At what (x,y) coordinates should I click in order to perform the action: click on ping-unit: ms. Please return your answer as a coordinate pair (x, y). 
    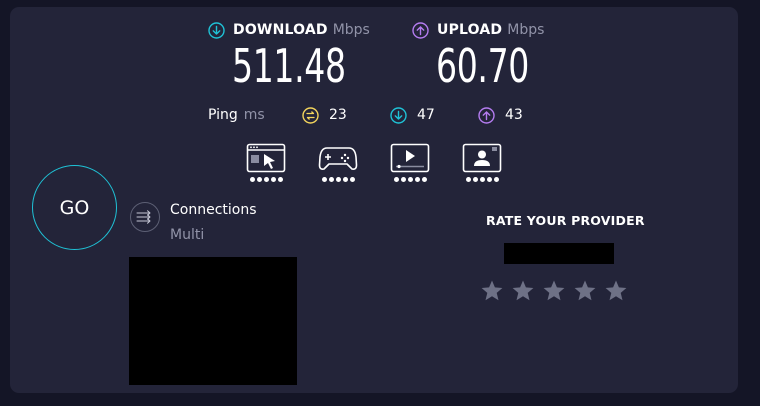
    Looking at the image, I should click on (254, 115).